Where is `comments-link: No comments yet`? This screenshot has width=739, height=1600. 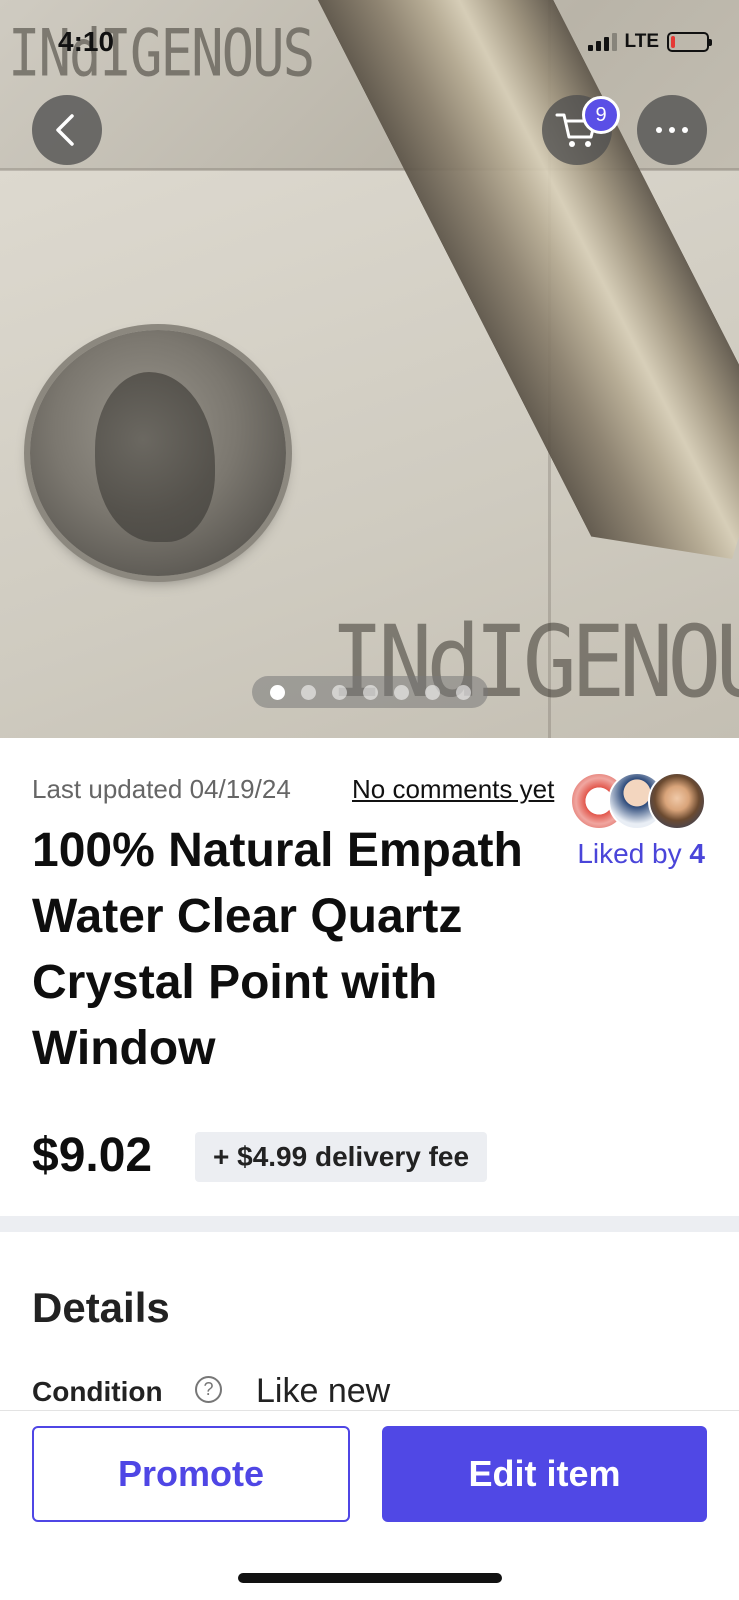
comments-link: No comments yet is located at coordinates (462, 789).